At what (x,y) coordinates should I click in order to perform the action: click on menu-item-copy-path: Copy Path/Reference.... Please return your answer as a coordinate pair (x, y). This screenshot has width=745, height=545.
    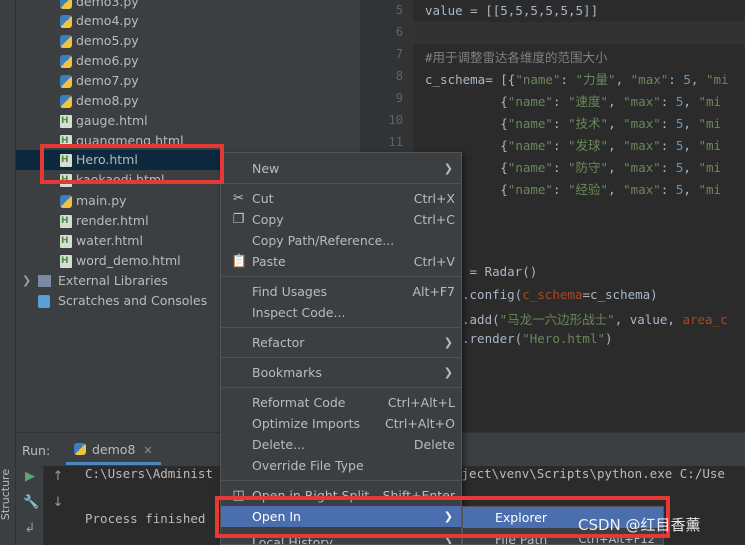
    Looking at the image, I should click on (341, 240).